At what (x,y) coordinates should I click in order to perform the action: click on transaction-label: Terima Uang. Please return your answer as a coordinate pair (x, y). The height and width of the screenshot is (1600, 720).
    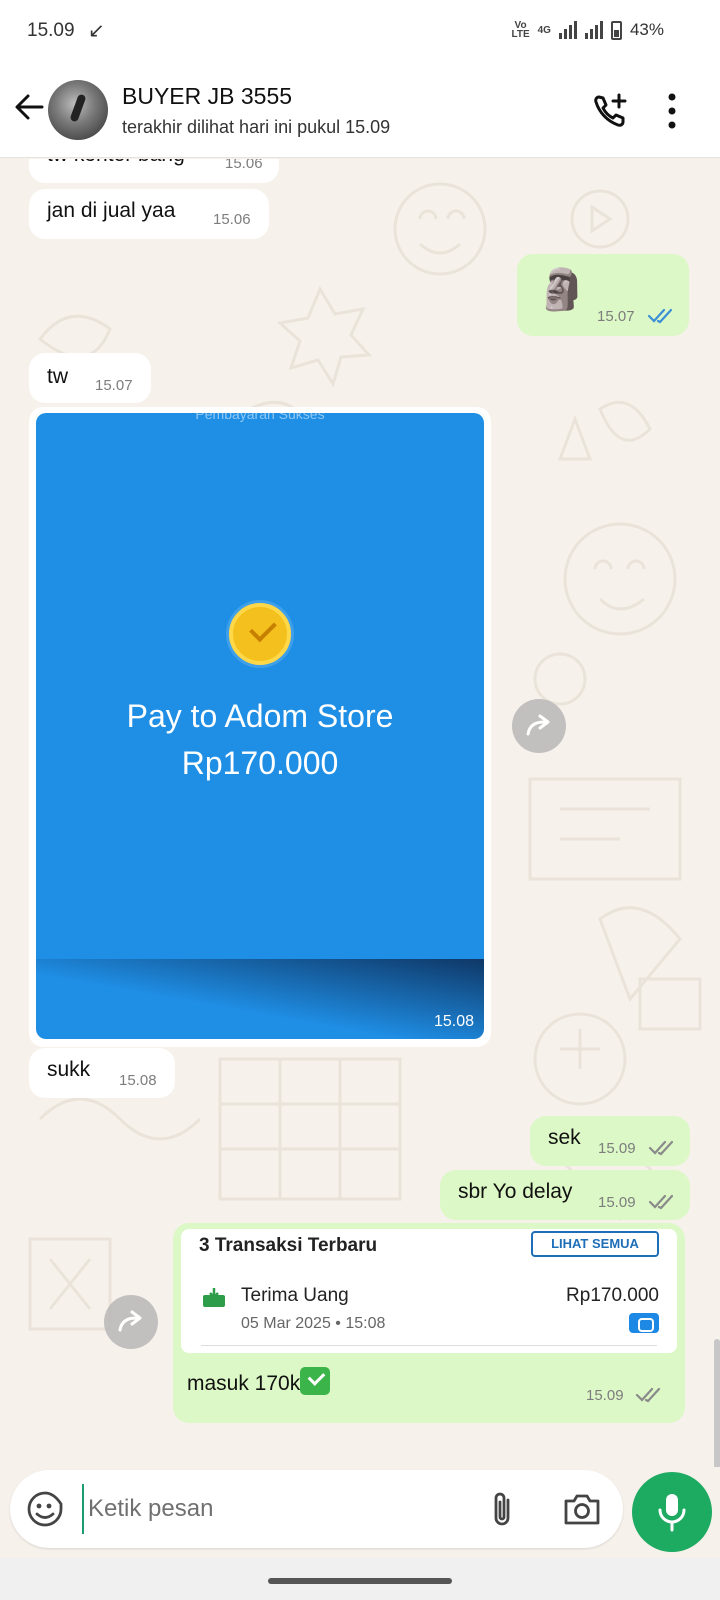
    Looking at the image, I should click on (295, 1295).